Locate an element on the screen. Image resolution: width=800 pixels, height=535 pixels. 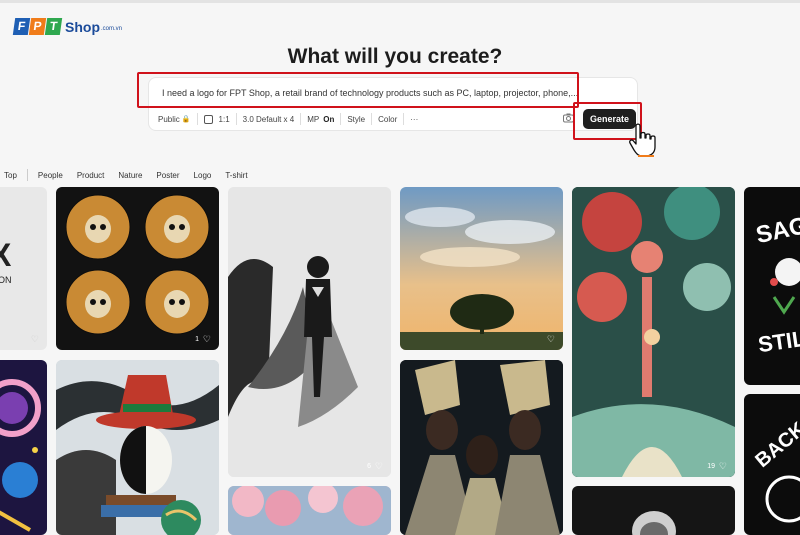
gallery-tile-hat-egg is located at coordinates (137, 447).